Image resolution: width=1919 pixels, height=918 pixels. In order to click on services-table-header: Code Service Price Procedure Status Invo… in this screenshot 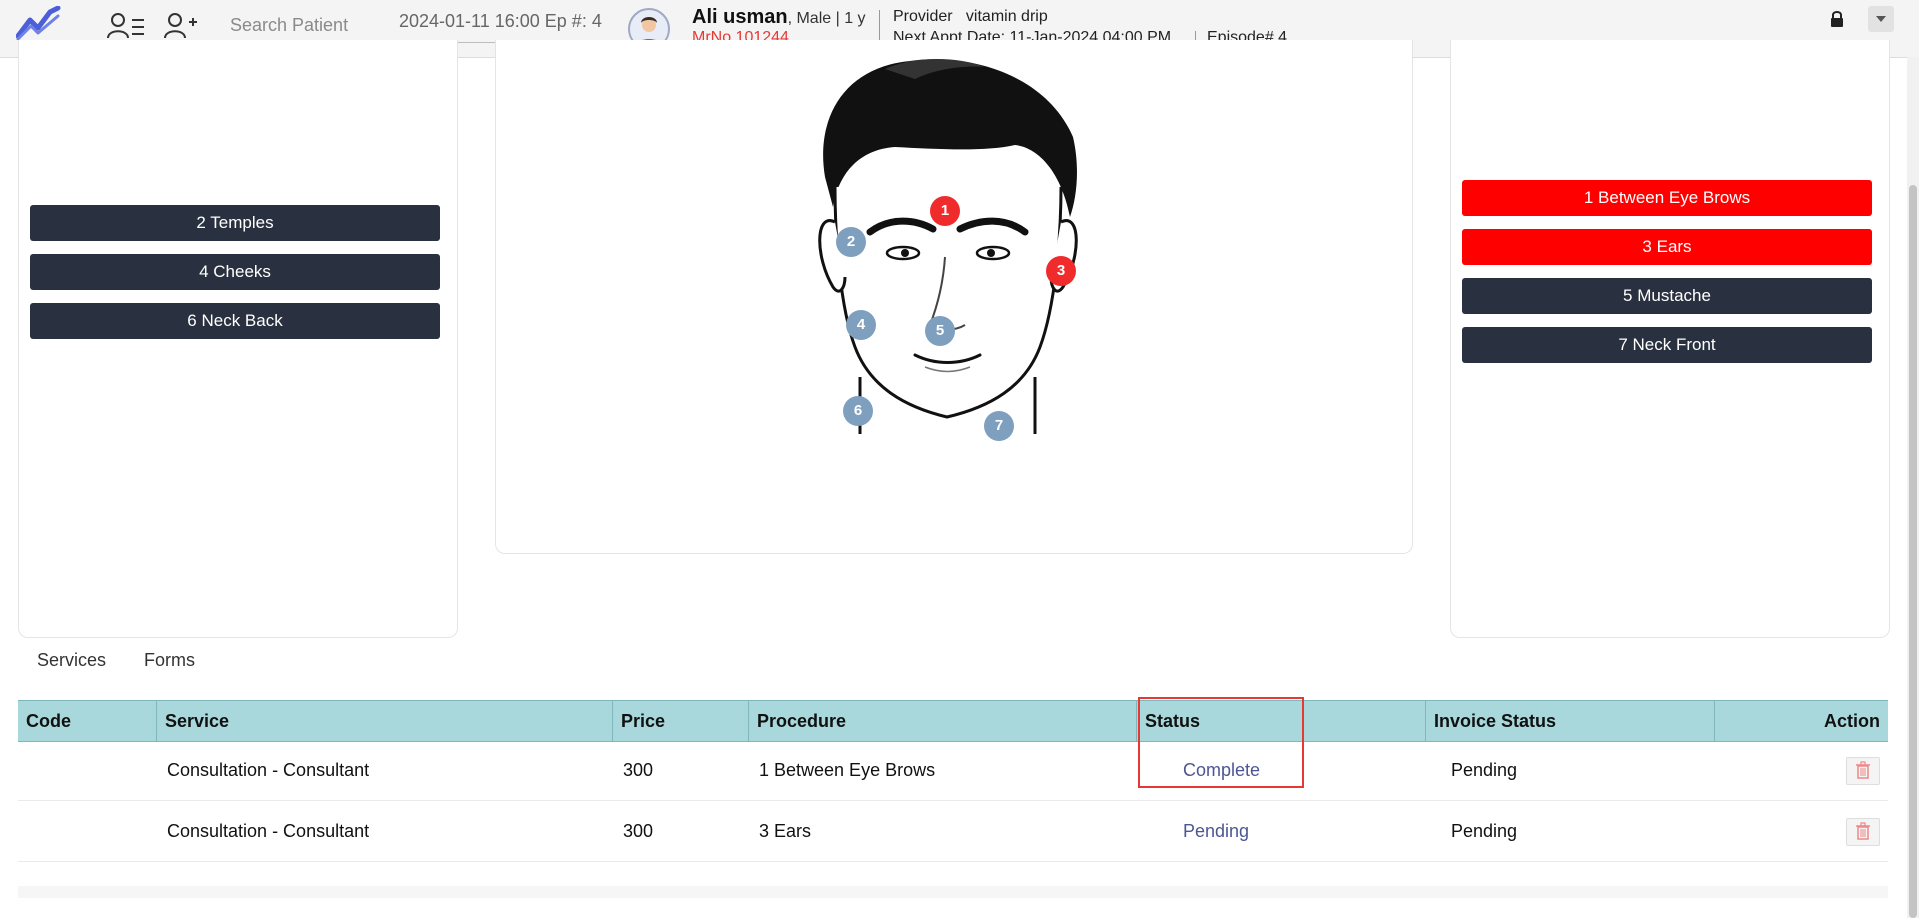, I will do `click(953, 721)`.